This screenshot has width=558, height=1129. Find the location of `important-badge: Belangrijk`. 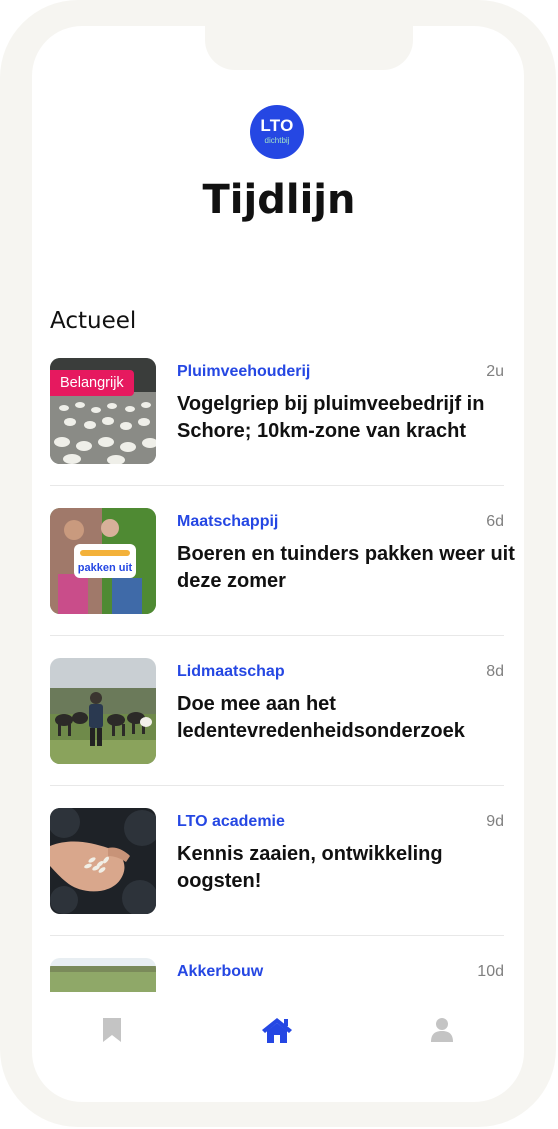

important-badge: Belangrijk is located at coordinates (92, 383).